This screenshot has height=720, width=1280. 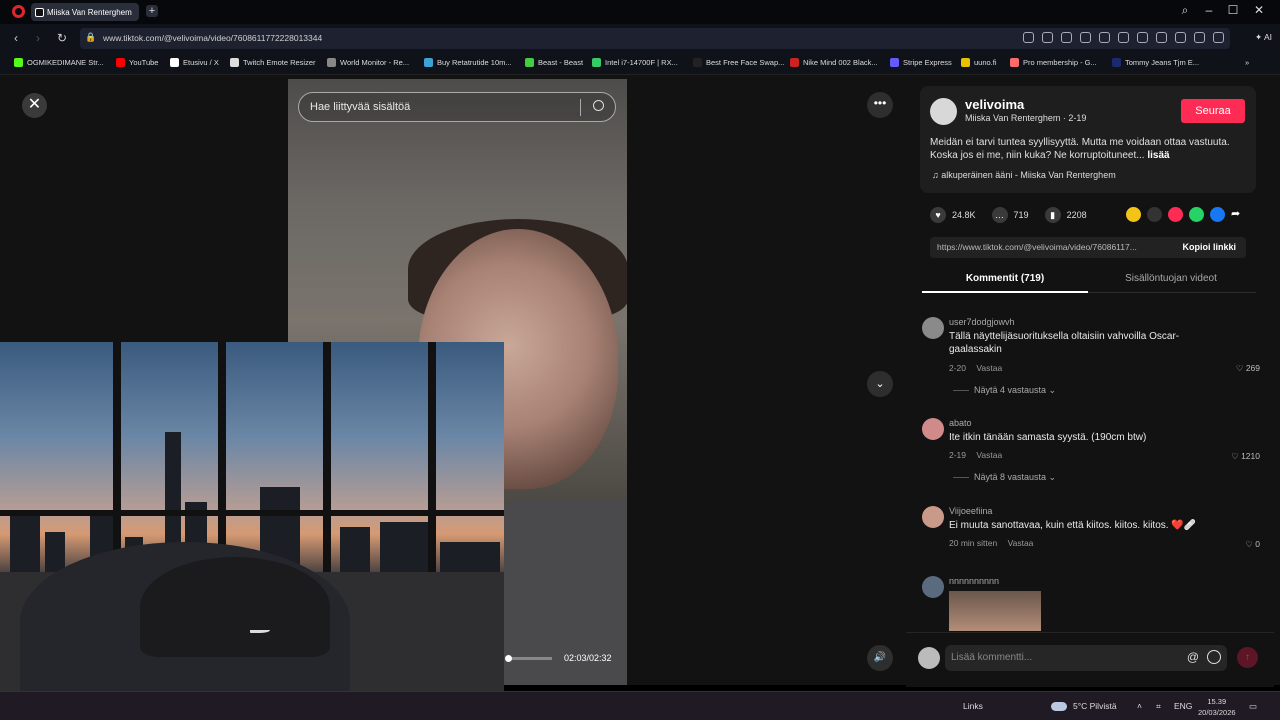 What do you see at coordinates (979, 62) in the screenshot?
I see `bookmark-item: uuno.fi` at bounding box center [979, 62].